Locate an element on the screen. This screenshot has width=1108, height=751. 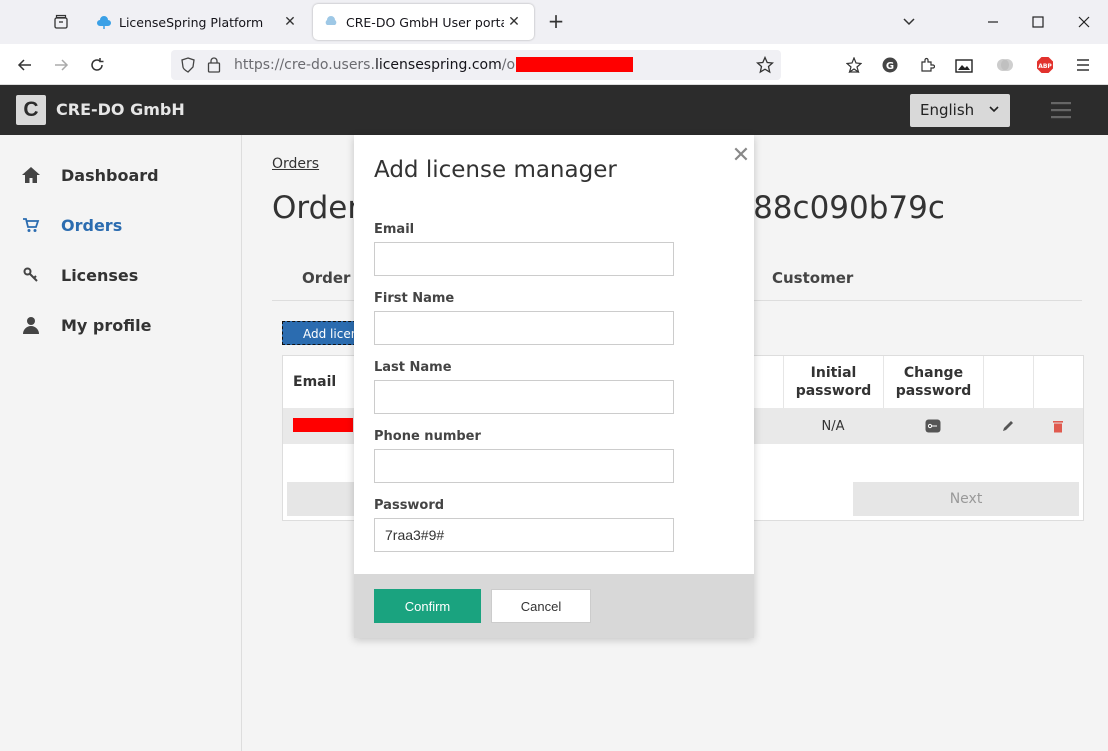
tab-title: LicenseSpring Platform is located at coordinates (191, 22).